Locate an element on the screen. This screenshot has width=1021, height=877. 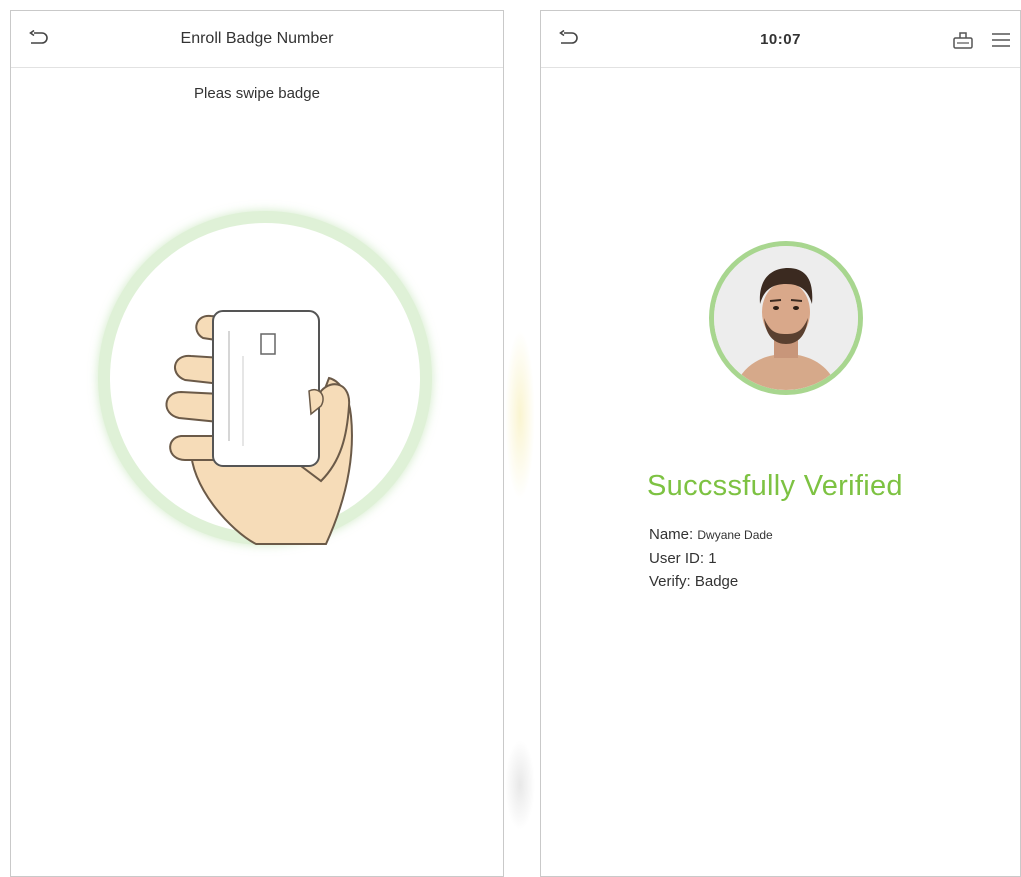
user-id-value: 1 is located at coordinates (712, 558).